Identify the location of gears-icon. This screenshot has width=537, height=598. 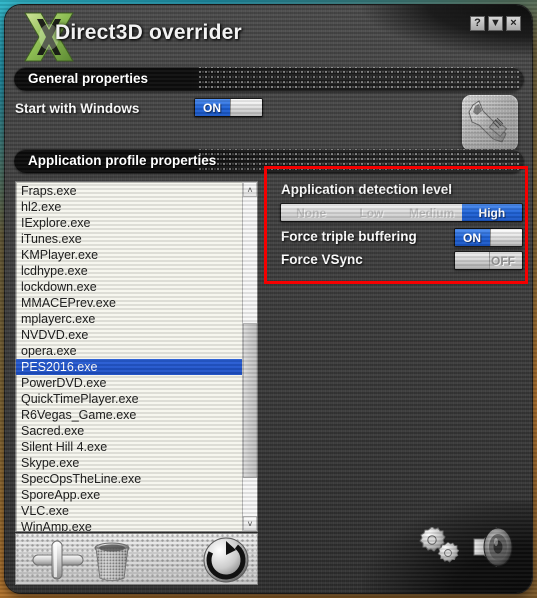
(439, 545).